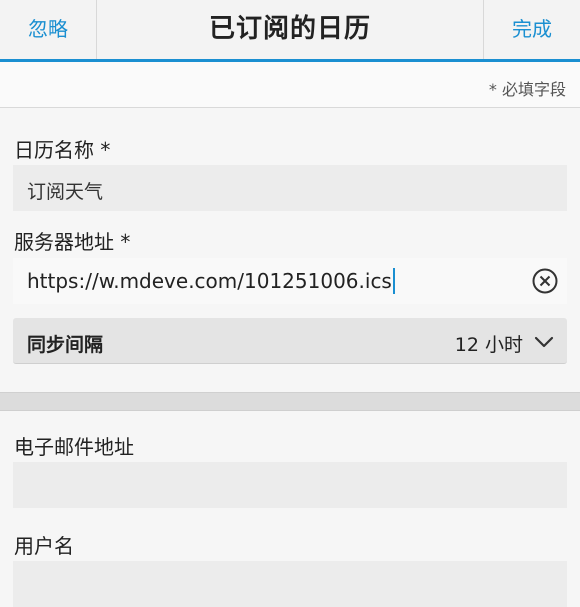  I want to click on server-address-field: https://w.mdeve.com/101251006.ics, so click(290, 281).